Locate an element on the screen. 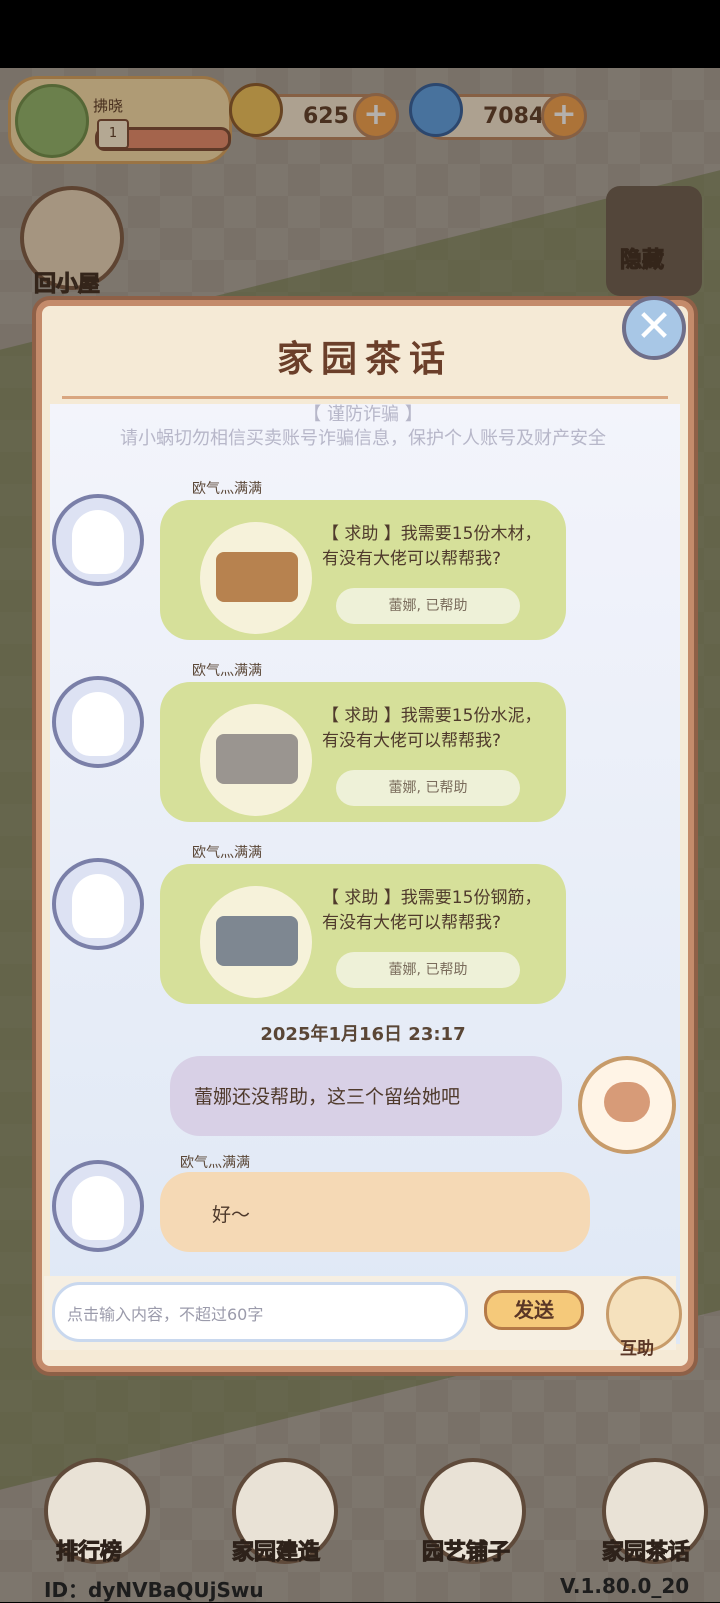 The height and width of the screenshot is (1603, 720). version: V.1.80.0_20 is located at coordinates (625, 1586).